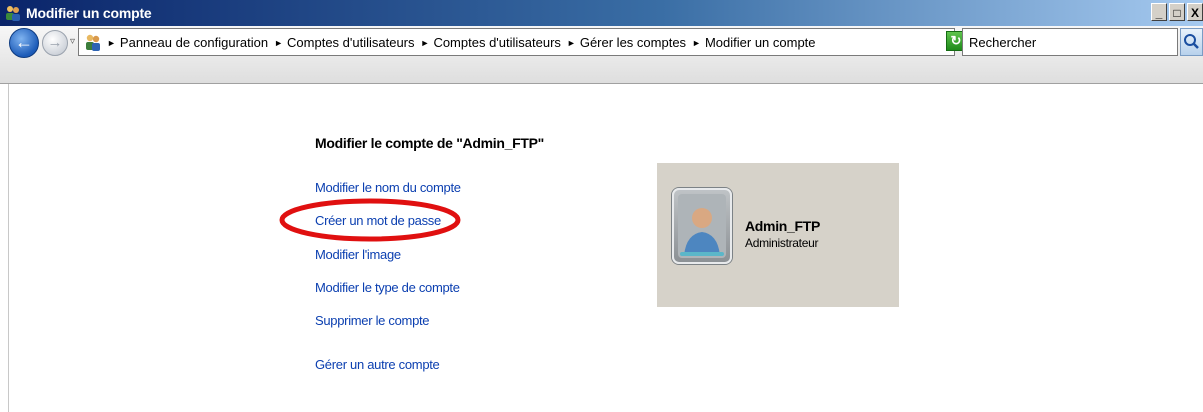 This screenshot has height=412, width=1203. Describe the element at coordinates (89, 13) in the screenshot. I see `window-title: Modifier un compte` at that location.